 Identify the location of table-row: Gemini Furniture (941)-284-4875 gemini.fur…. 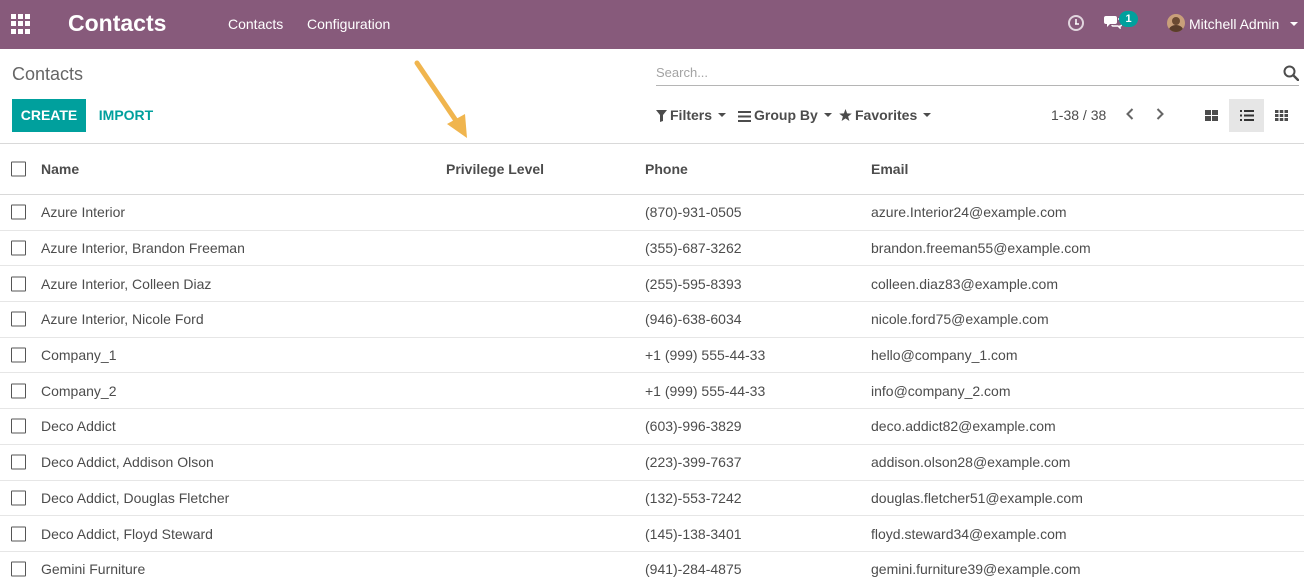
(652, 567).